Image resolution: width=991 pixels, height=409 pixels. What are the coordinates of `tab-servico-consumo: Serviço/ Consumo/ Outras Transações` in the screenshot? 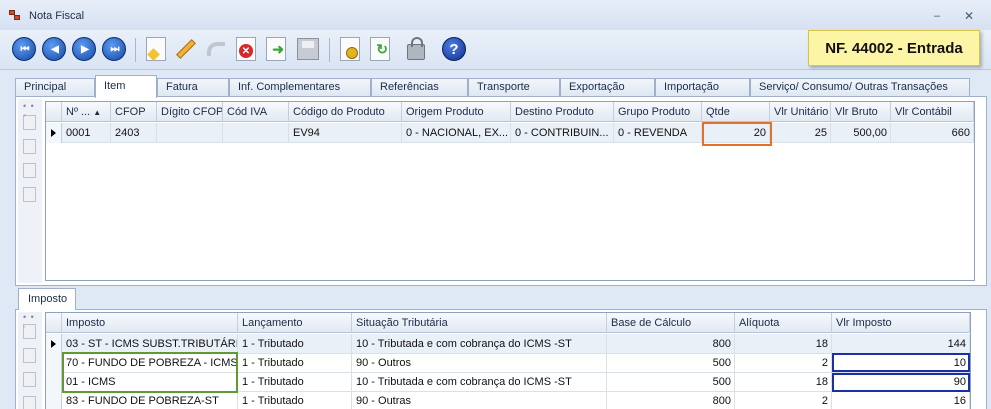 It's located at (860, 87).